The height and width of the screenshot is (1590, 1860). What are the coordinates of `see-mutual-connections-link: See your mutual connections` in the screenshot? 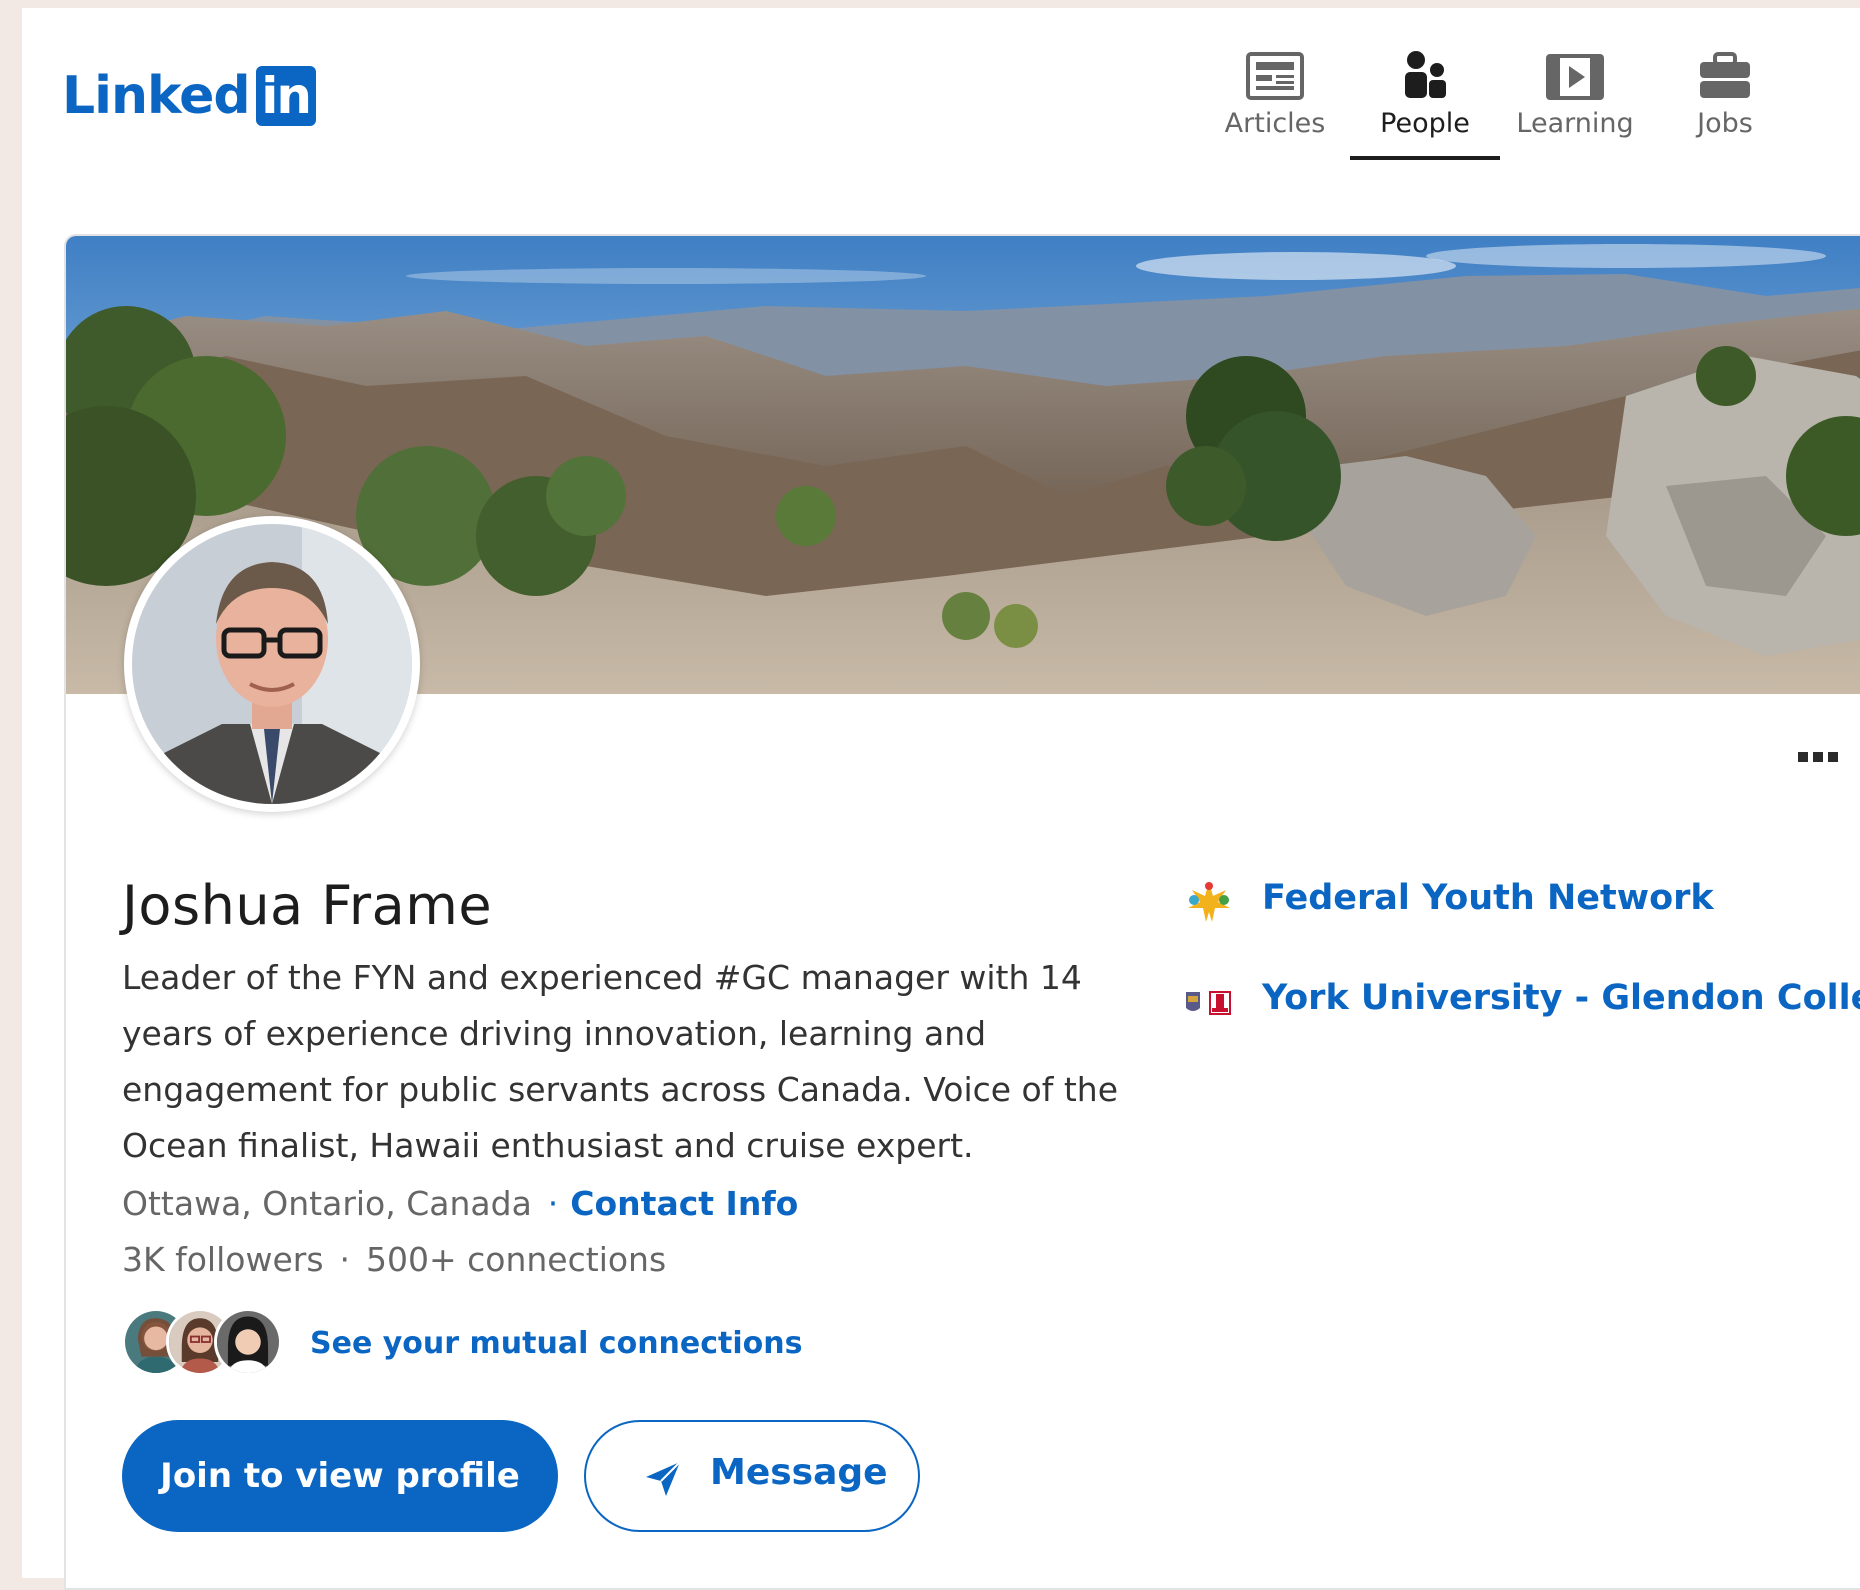 It's located at (556, 1343).